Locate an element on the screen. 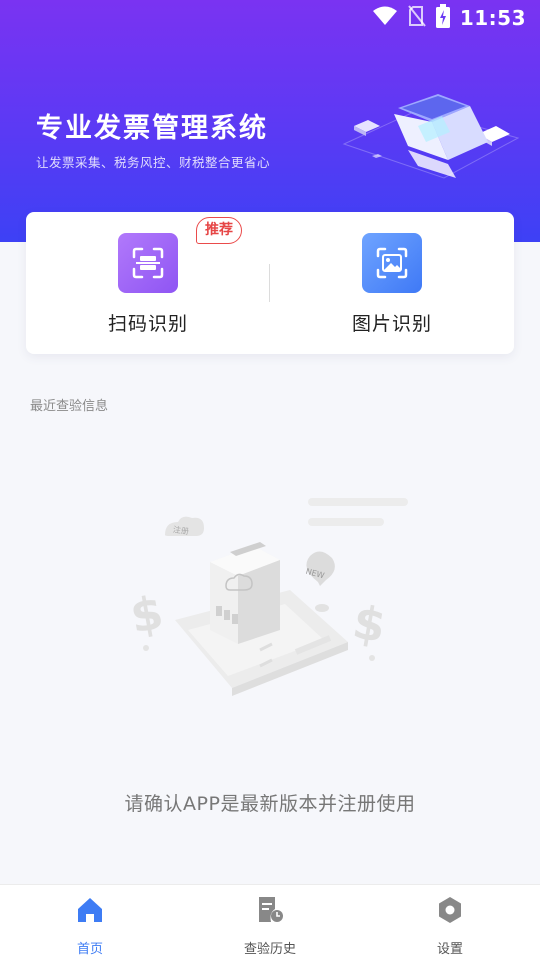  empty-state-message: 请确认APP是最新版本并注册使用 is located at coordinates (270, 804).